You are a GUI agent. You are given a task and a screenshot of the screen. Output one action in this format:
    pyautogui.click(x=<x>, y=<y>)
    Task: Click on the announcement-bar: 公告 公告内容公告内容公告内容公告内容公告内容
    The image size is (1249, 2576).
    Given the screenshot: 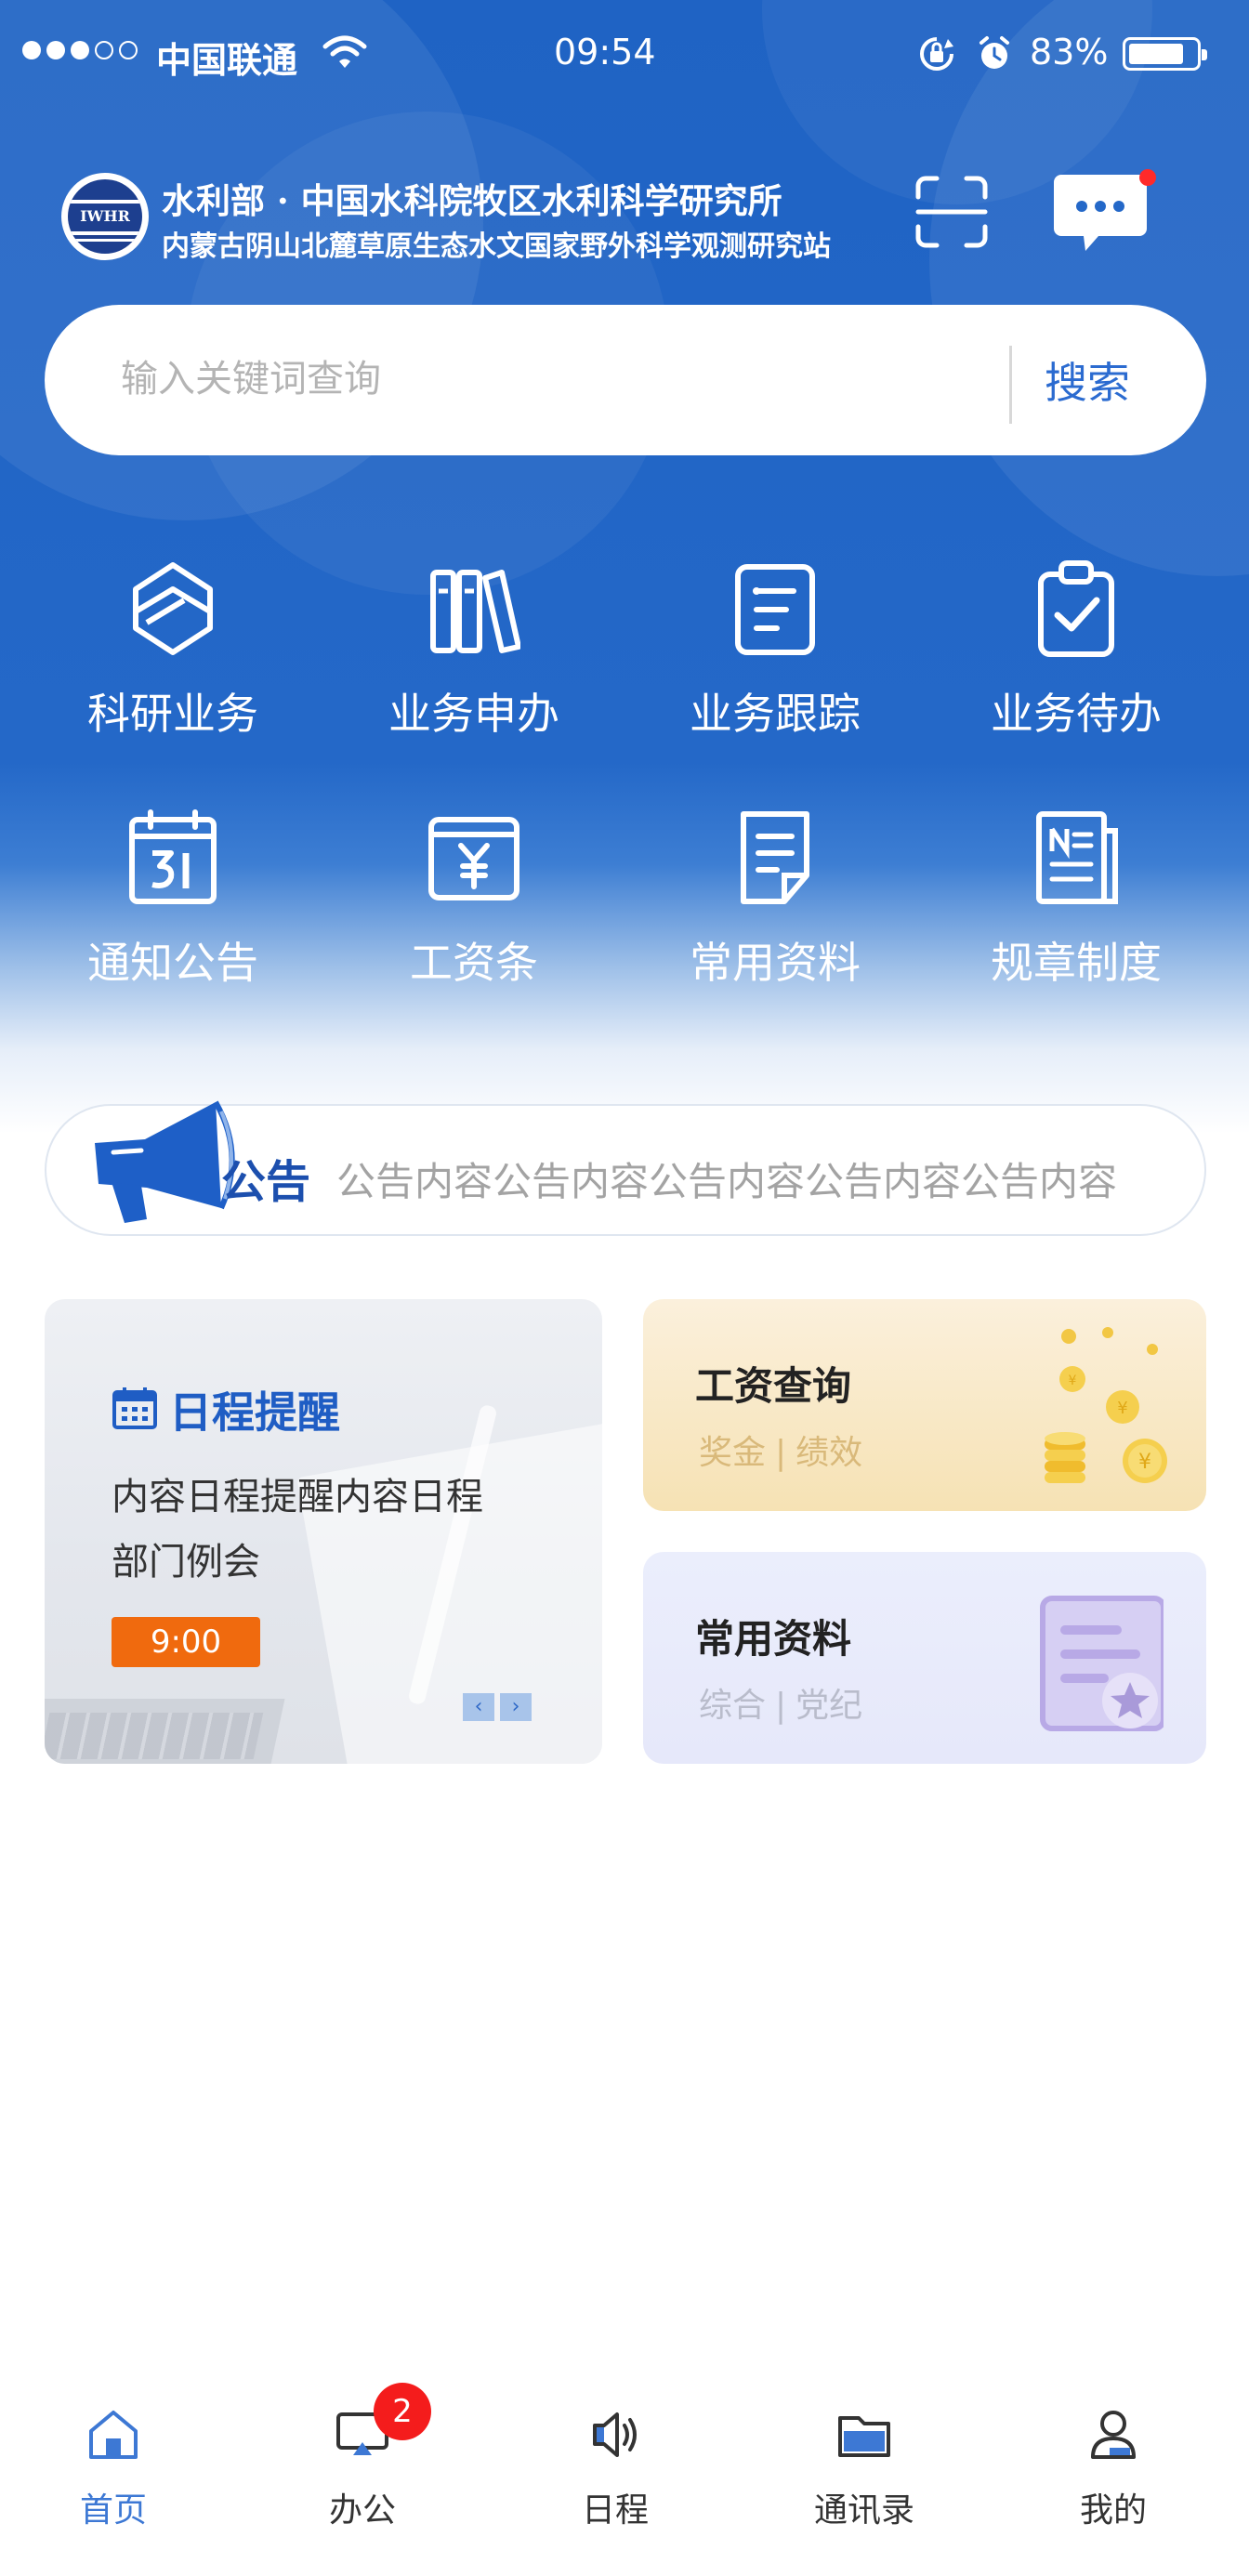 What is the action you would take?
    pyautogui.click(x=625, y=1168)
    